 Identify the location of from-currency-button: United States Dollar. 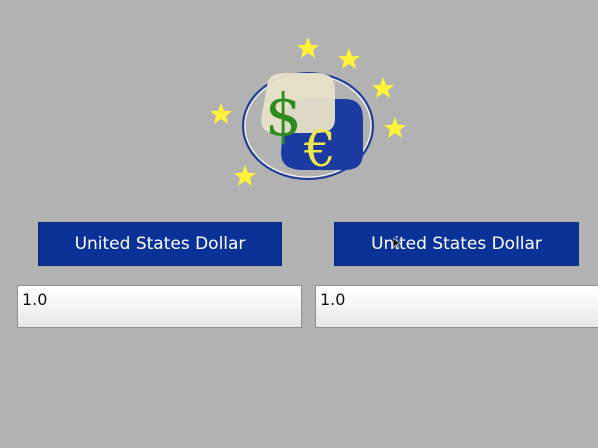
(160, 244).